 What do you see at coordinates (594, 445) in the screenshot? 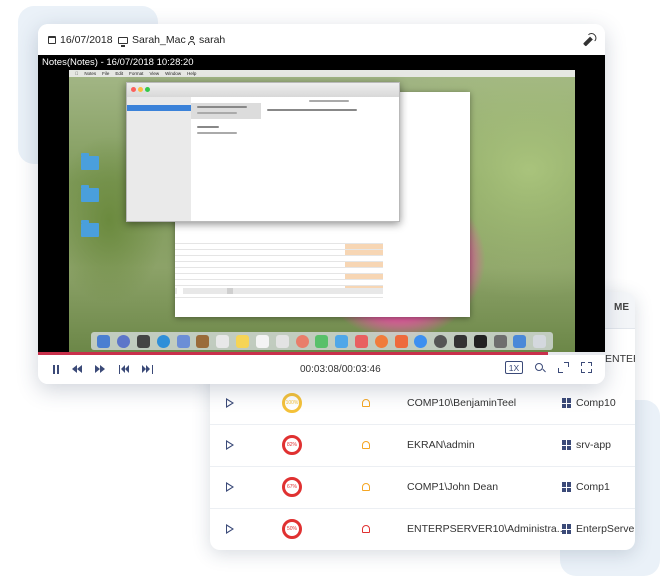
I see `computer-name: srv-app` at bounding box center [594, 445].